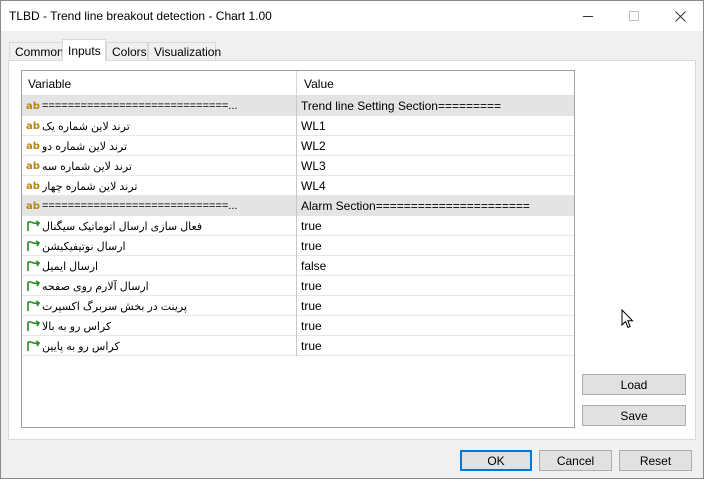  I want to click on value-cell: Trend line Setting Section=========, so click(436, 106).